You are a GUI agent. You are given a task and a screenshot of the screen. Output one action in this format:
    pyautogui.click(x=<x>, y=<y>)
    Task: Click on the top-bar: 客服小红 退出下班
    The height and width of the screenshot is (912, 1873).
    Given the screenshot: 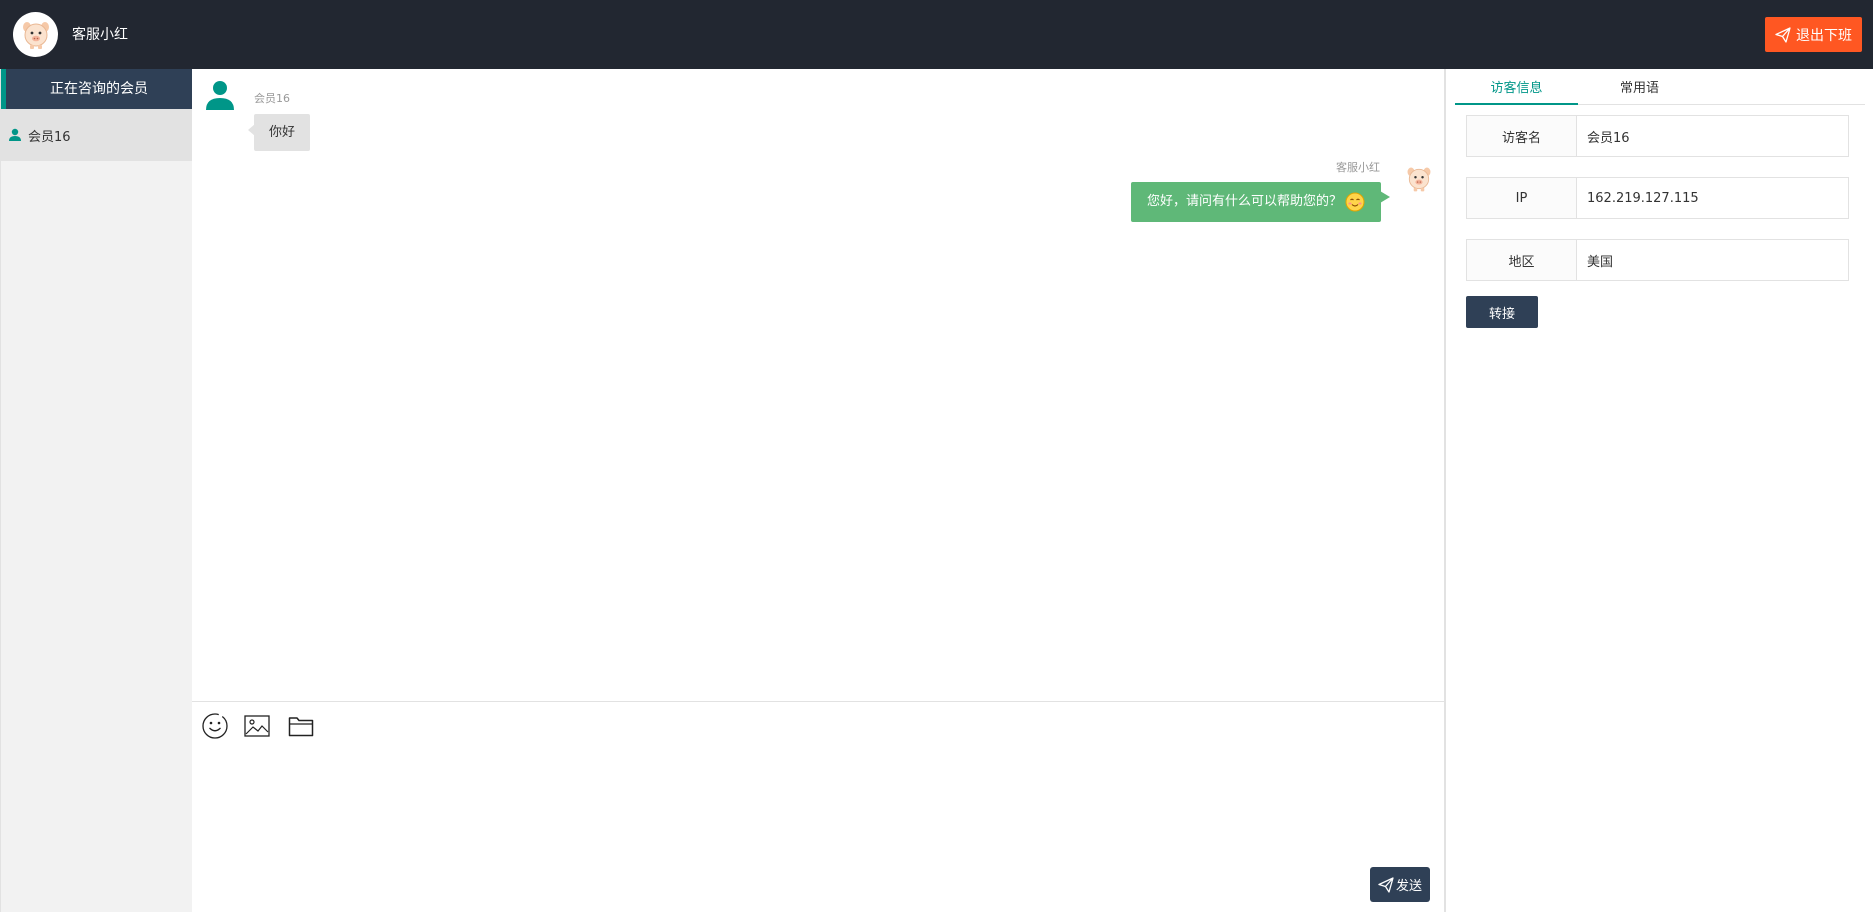 What is the action you would take?
    pyautogui.click(x=936, y=34)
    